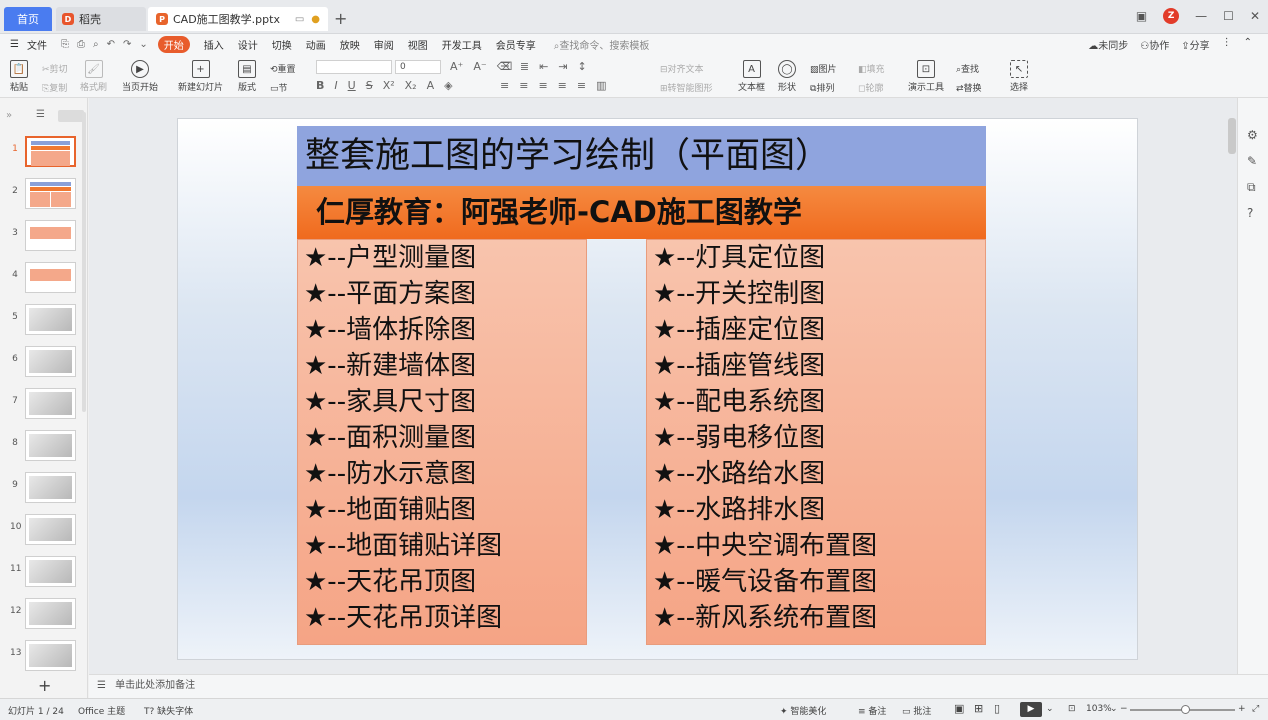  Describe the element at coordinates (1171, 16) in the screenshot. I see `avatar: Z` at that location.